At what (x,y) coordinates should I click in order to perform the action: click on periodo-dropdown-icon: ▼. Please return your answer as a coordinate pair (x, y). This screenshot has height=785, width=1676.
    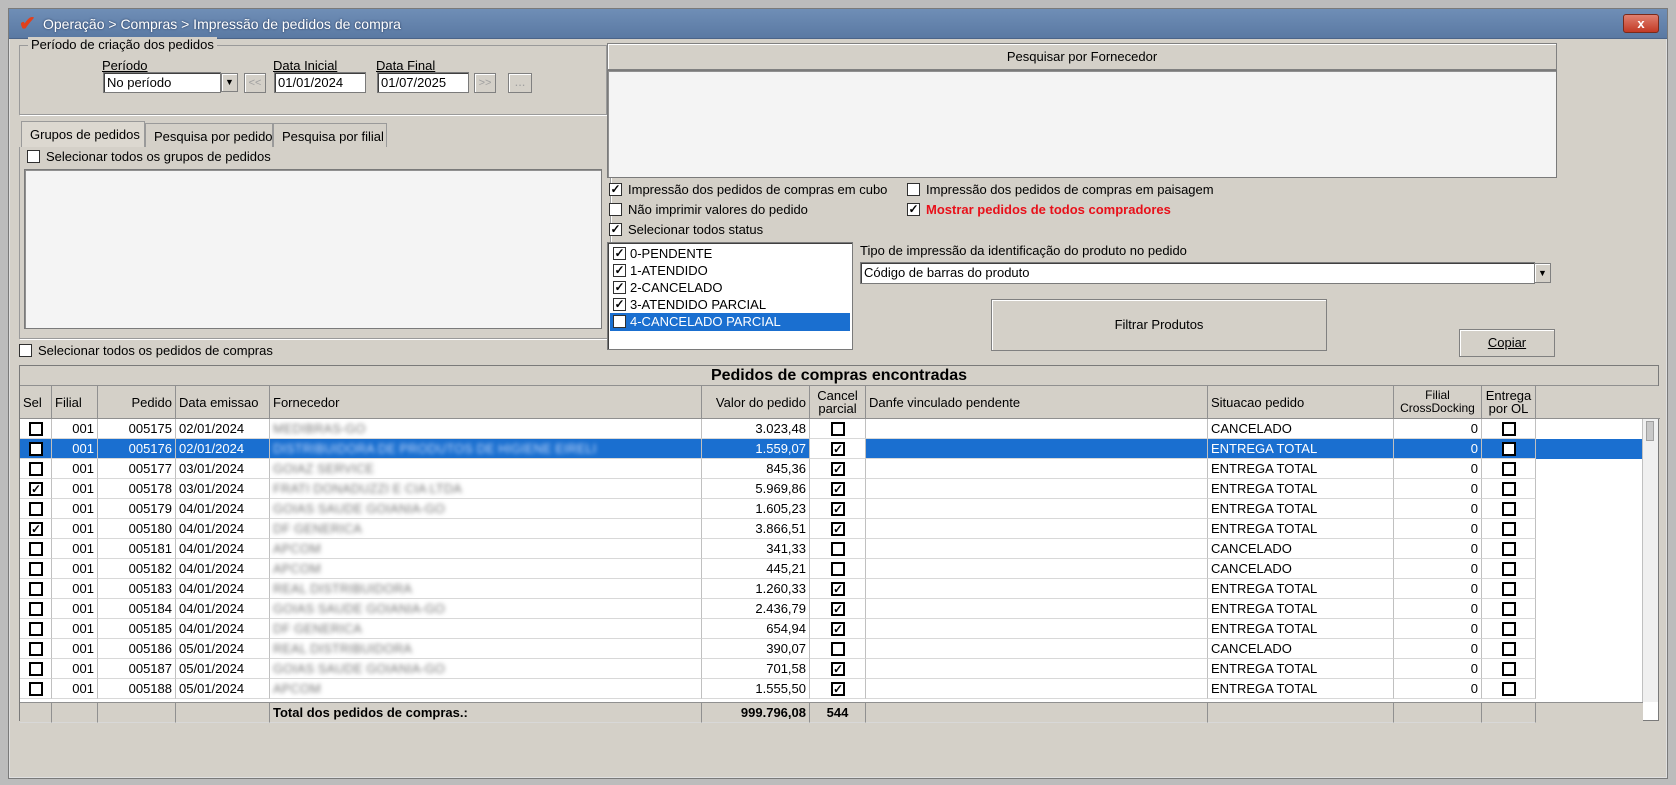
    Looking at the image, I should click on (229, 82).